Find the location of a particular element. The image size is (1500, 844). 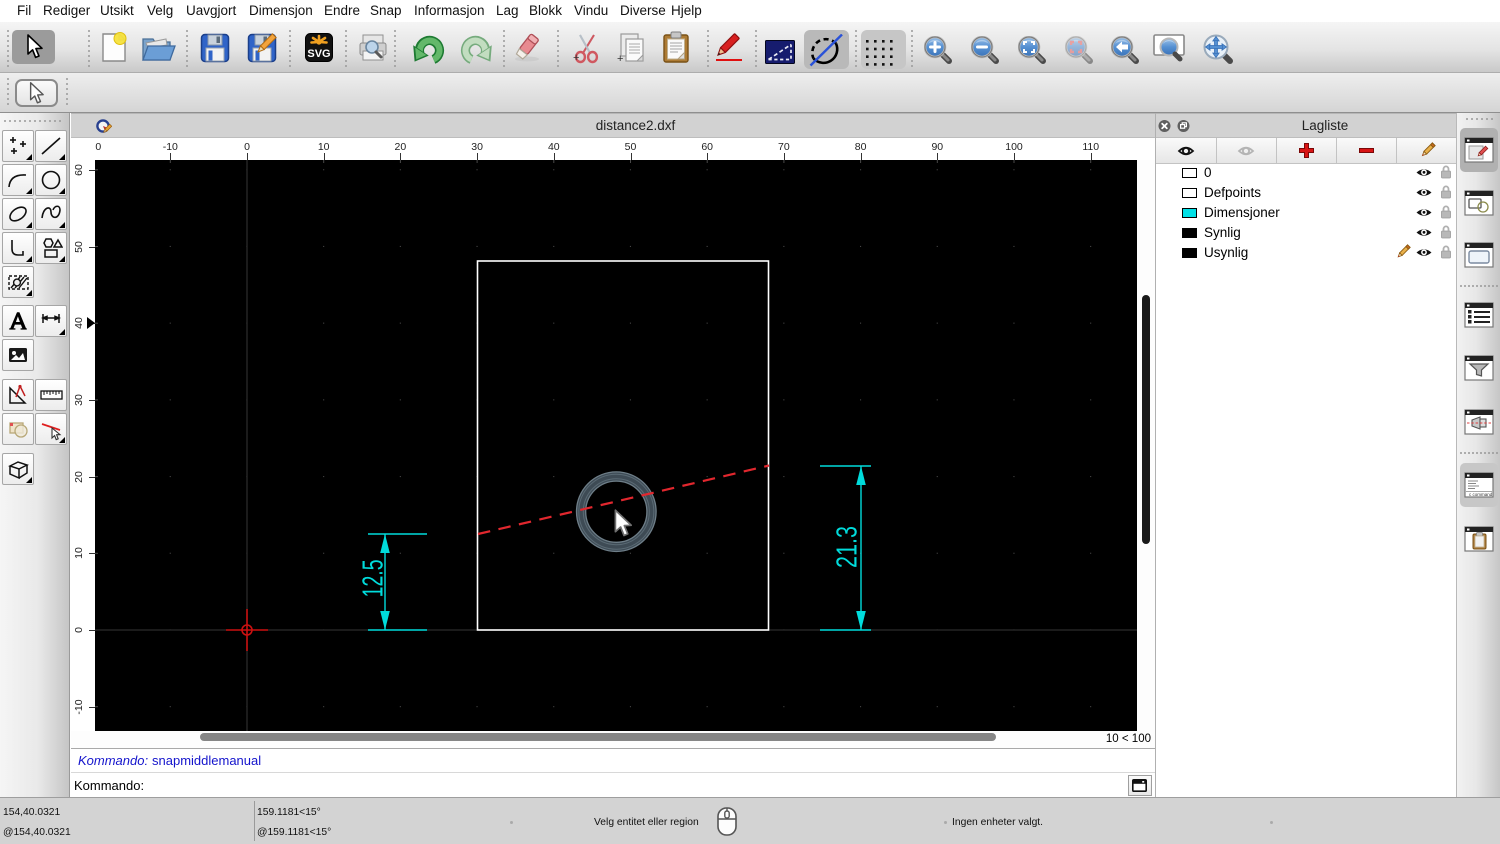

svg-text: 12.5 is located at coordinates (374, 578).